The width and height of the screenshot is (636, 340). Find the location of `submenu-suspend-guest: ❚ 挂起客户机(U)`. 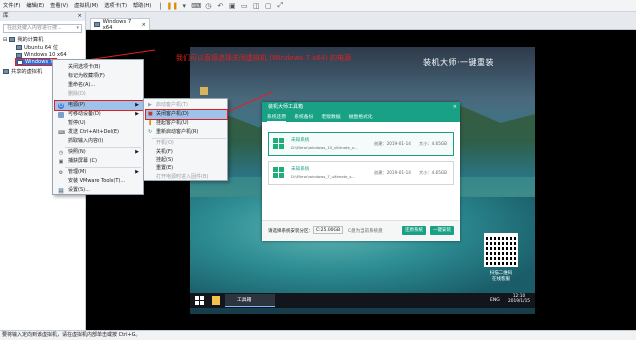

submenu-suspend-guest: ❚ 挂起客户机(U) is located at coordinates (186, 123).